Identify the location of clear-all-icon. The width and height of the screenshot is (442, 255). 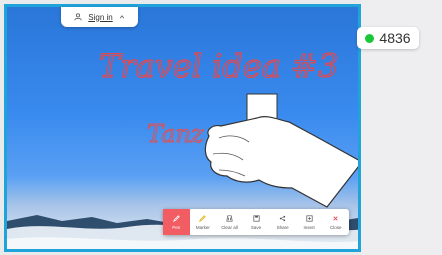
(229, 218).